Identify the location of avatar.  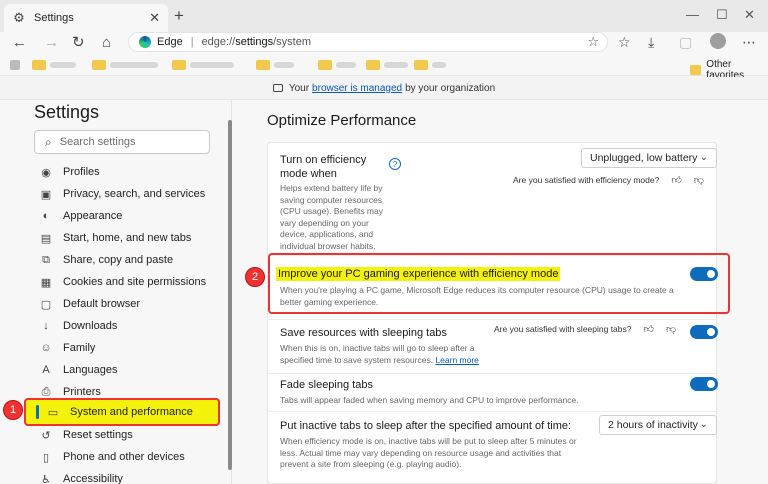
(718, 41).